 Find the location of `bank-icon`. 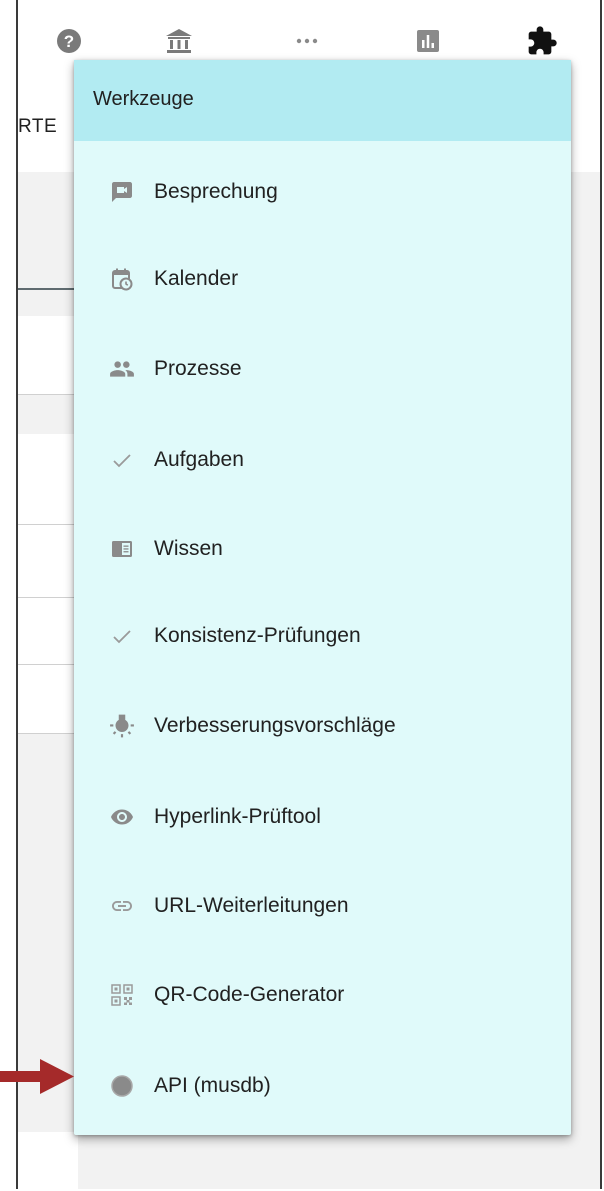

bank-icon is located at coordinates (179, 41).